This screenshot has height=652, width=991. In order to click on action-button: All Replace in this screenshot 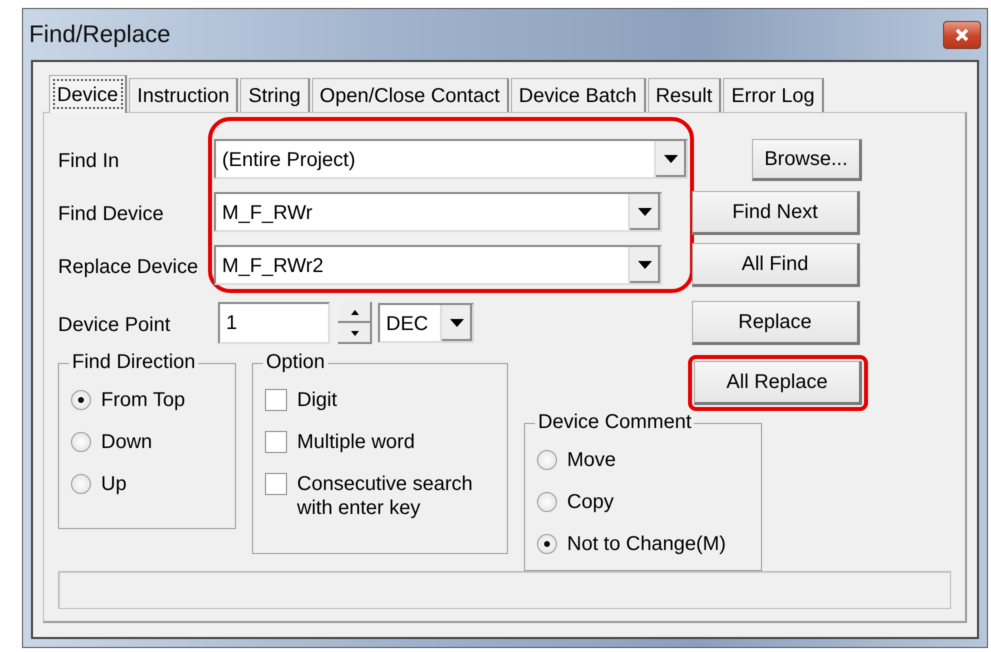, I will do `click(778, 383)`.